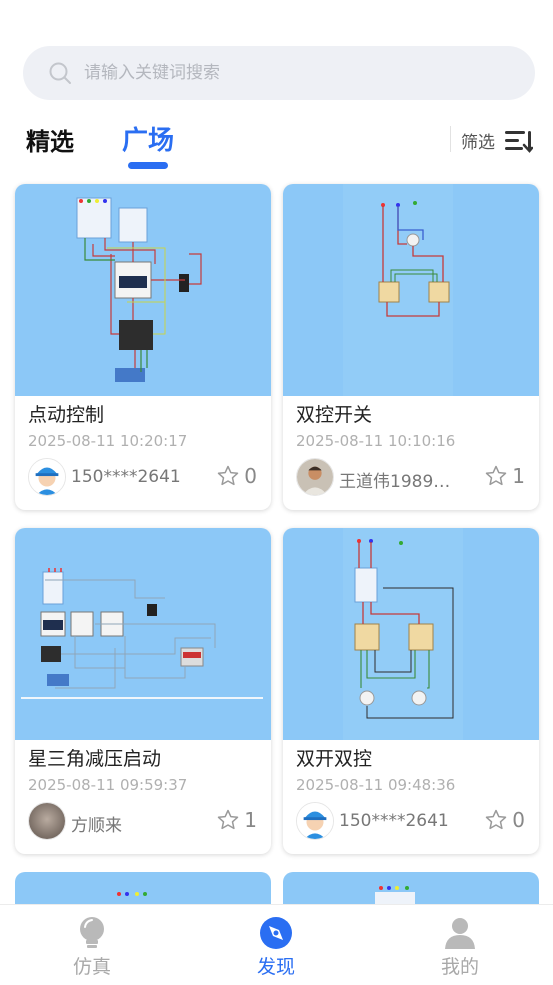  Describe the element at coordinates (519, 141) in the screenshot. I see `sort-list-icon` at that location.